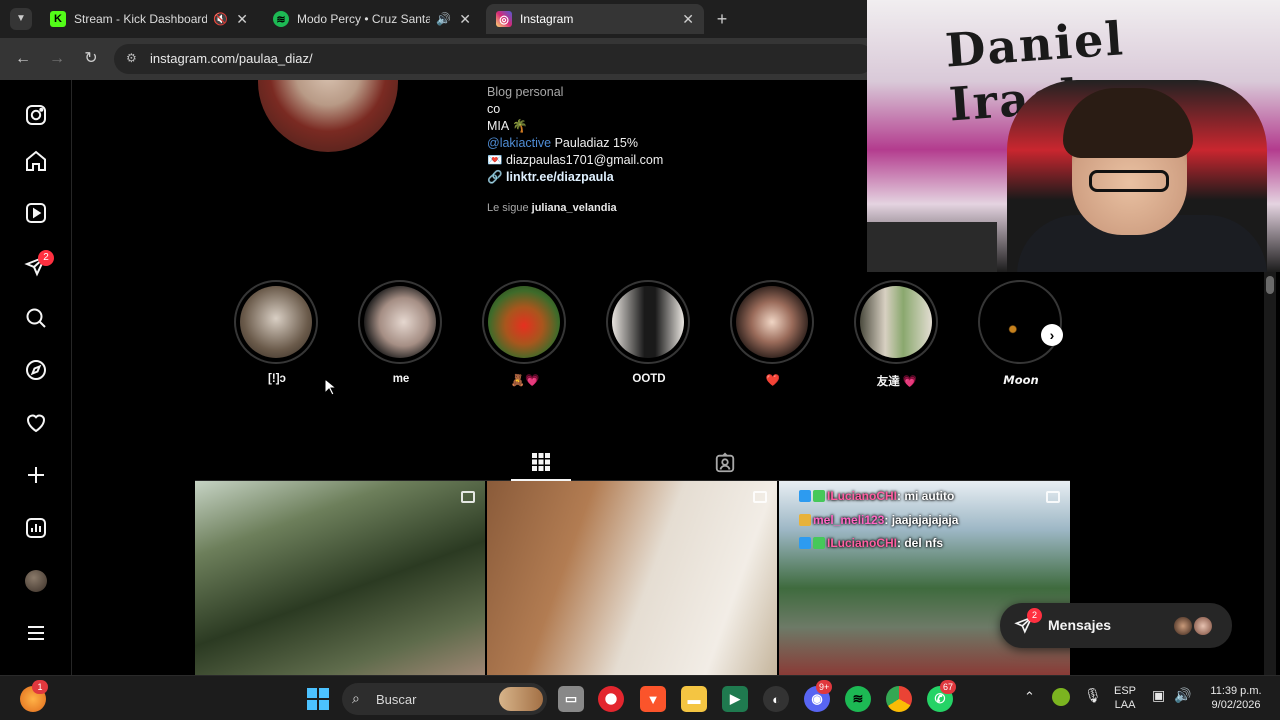 This screenshot has width=1280, height=720. What do you see at coordinates (36, 581) in the screenshot?
I see `profile-avatar-icon` at bounding box center [36, 581].